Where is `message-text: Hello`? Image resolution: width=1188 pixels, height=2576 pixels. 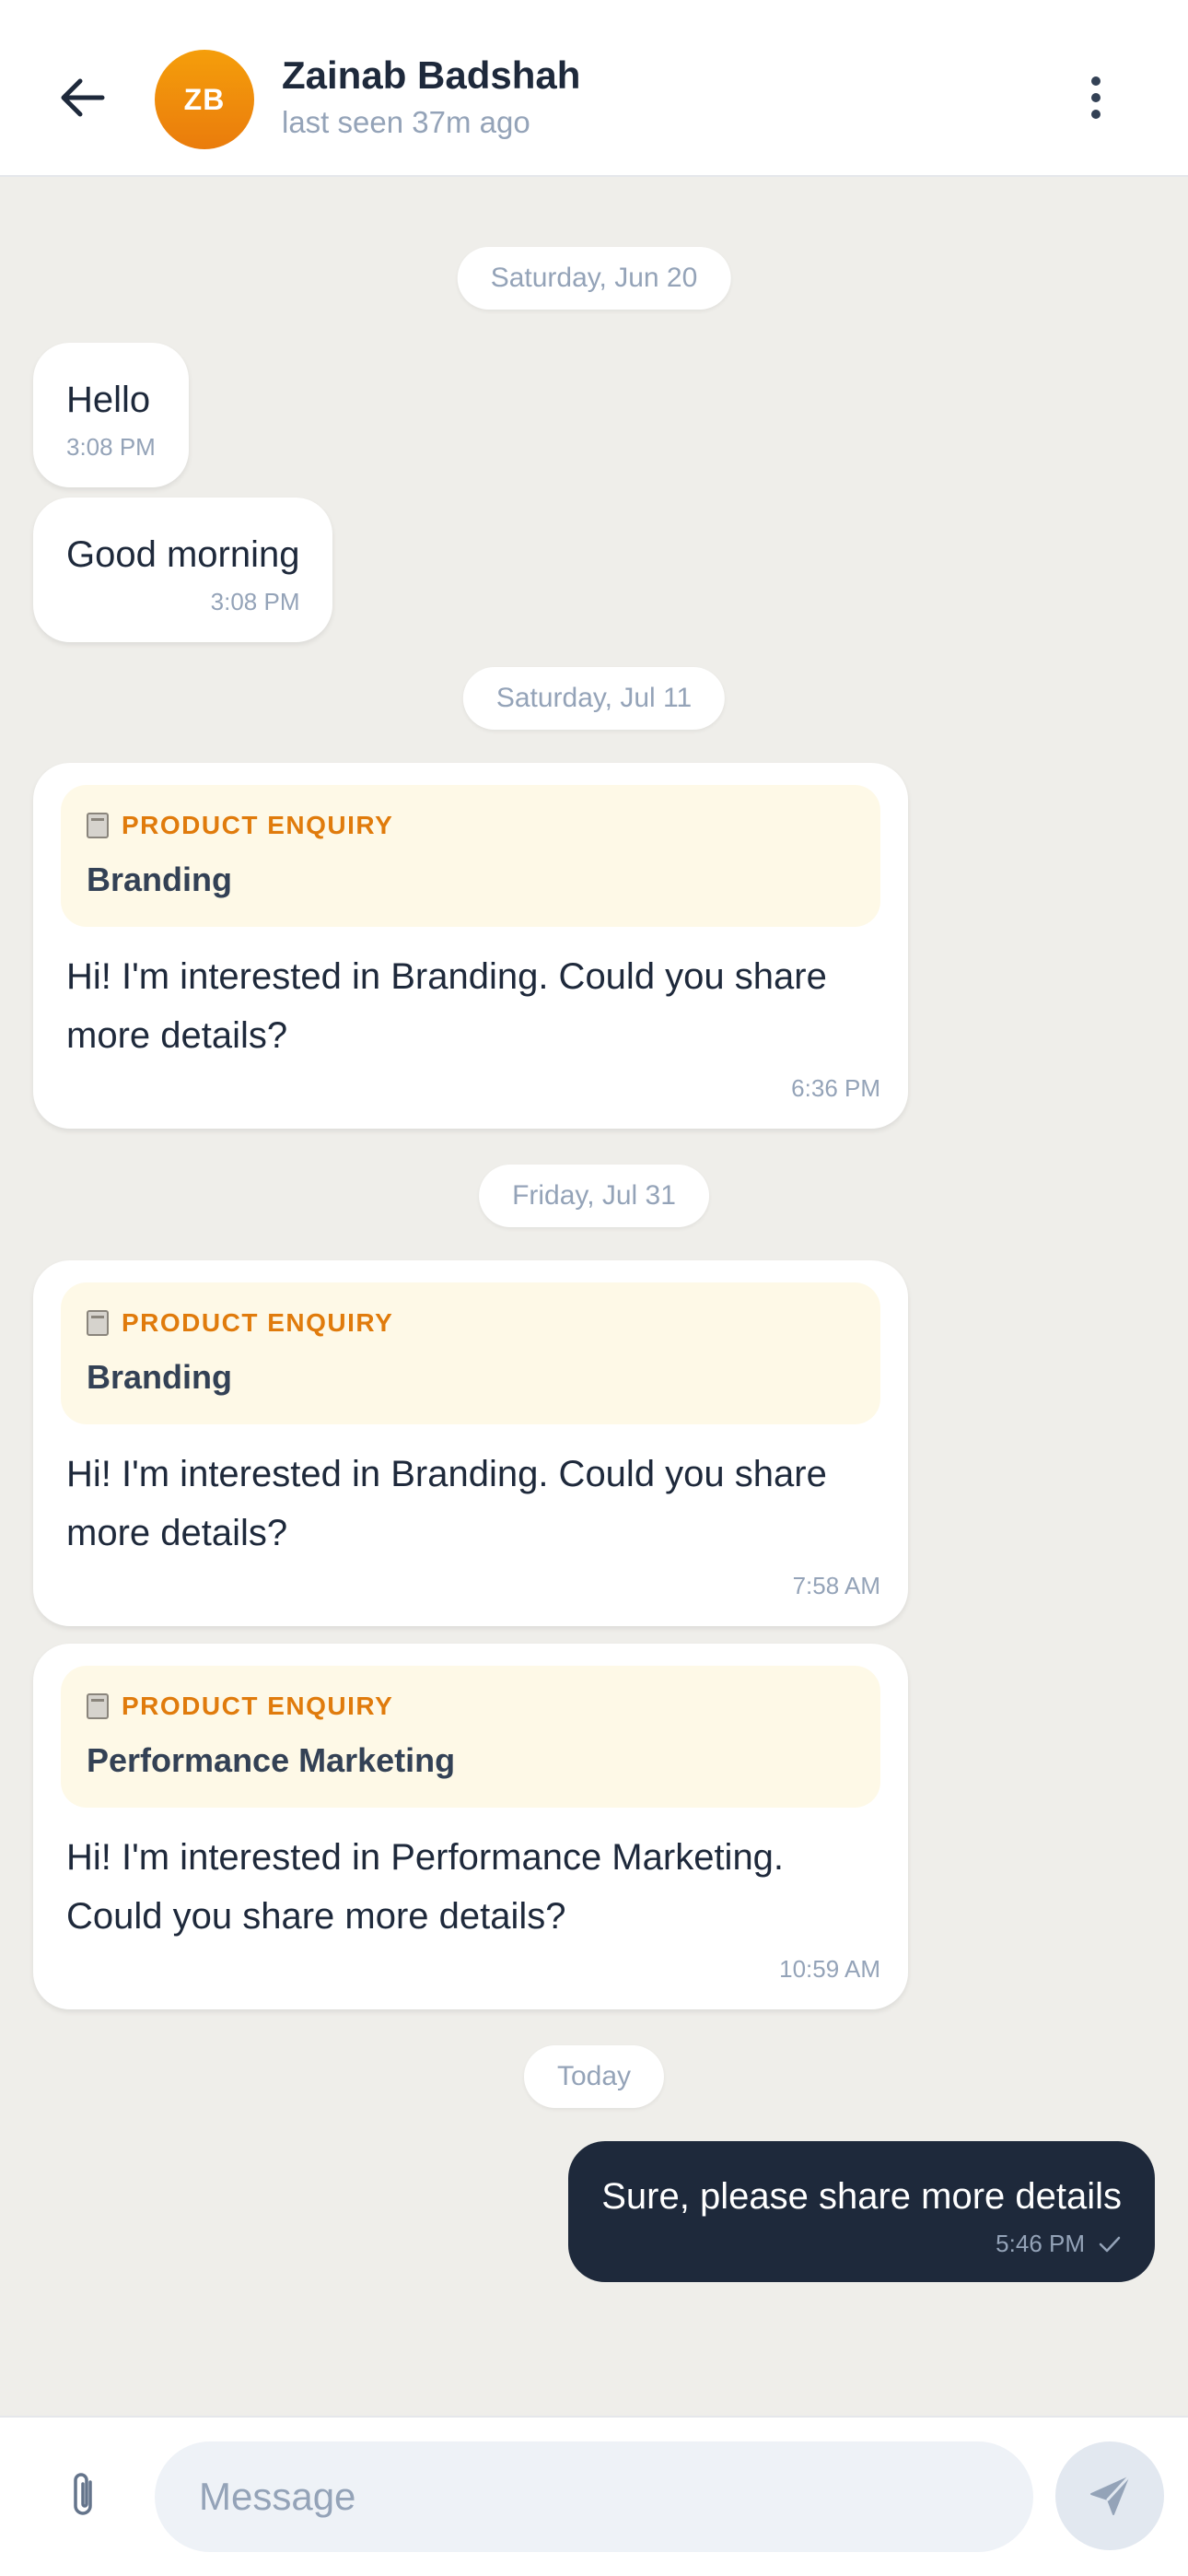
message-text: Hello is located at coordinates (108, 400).